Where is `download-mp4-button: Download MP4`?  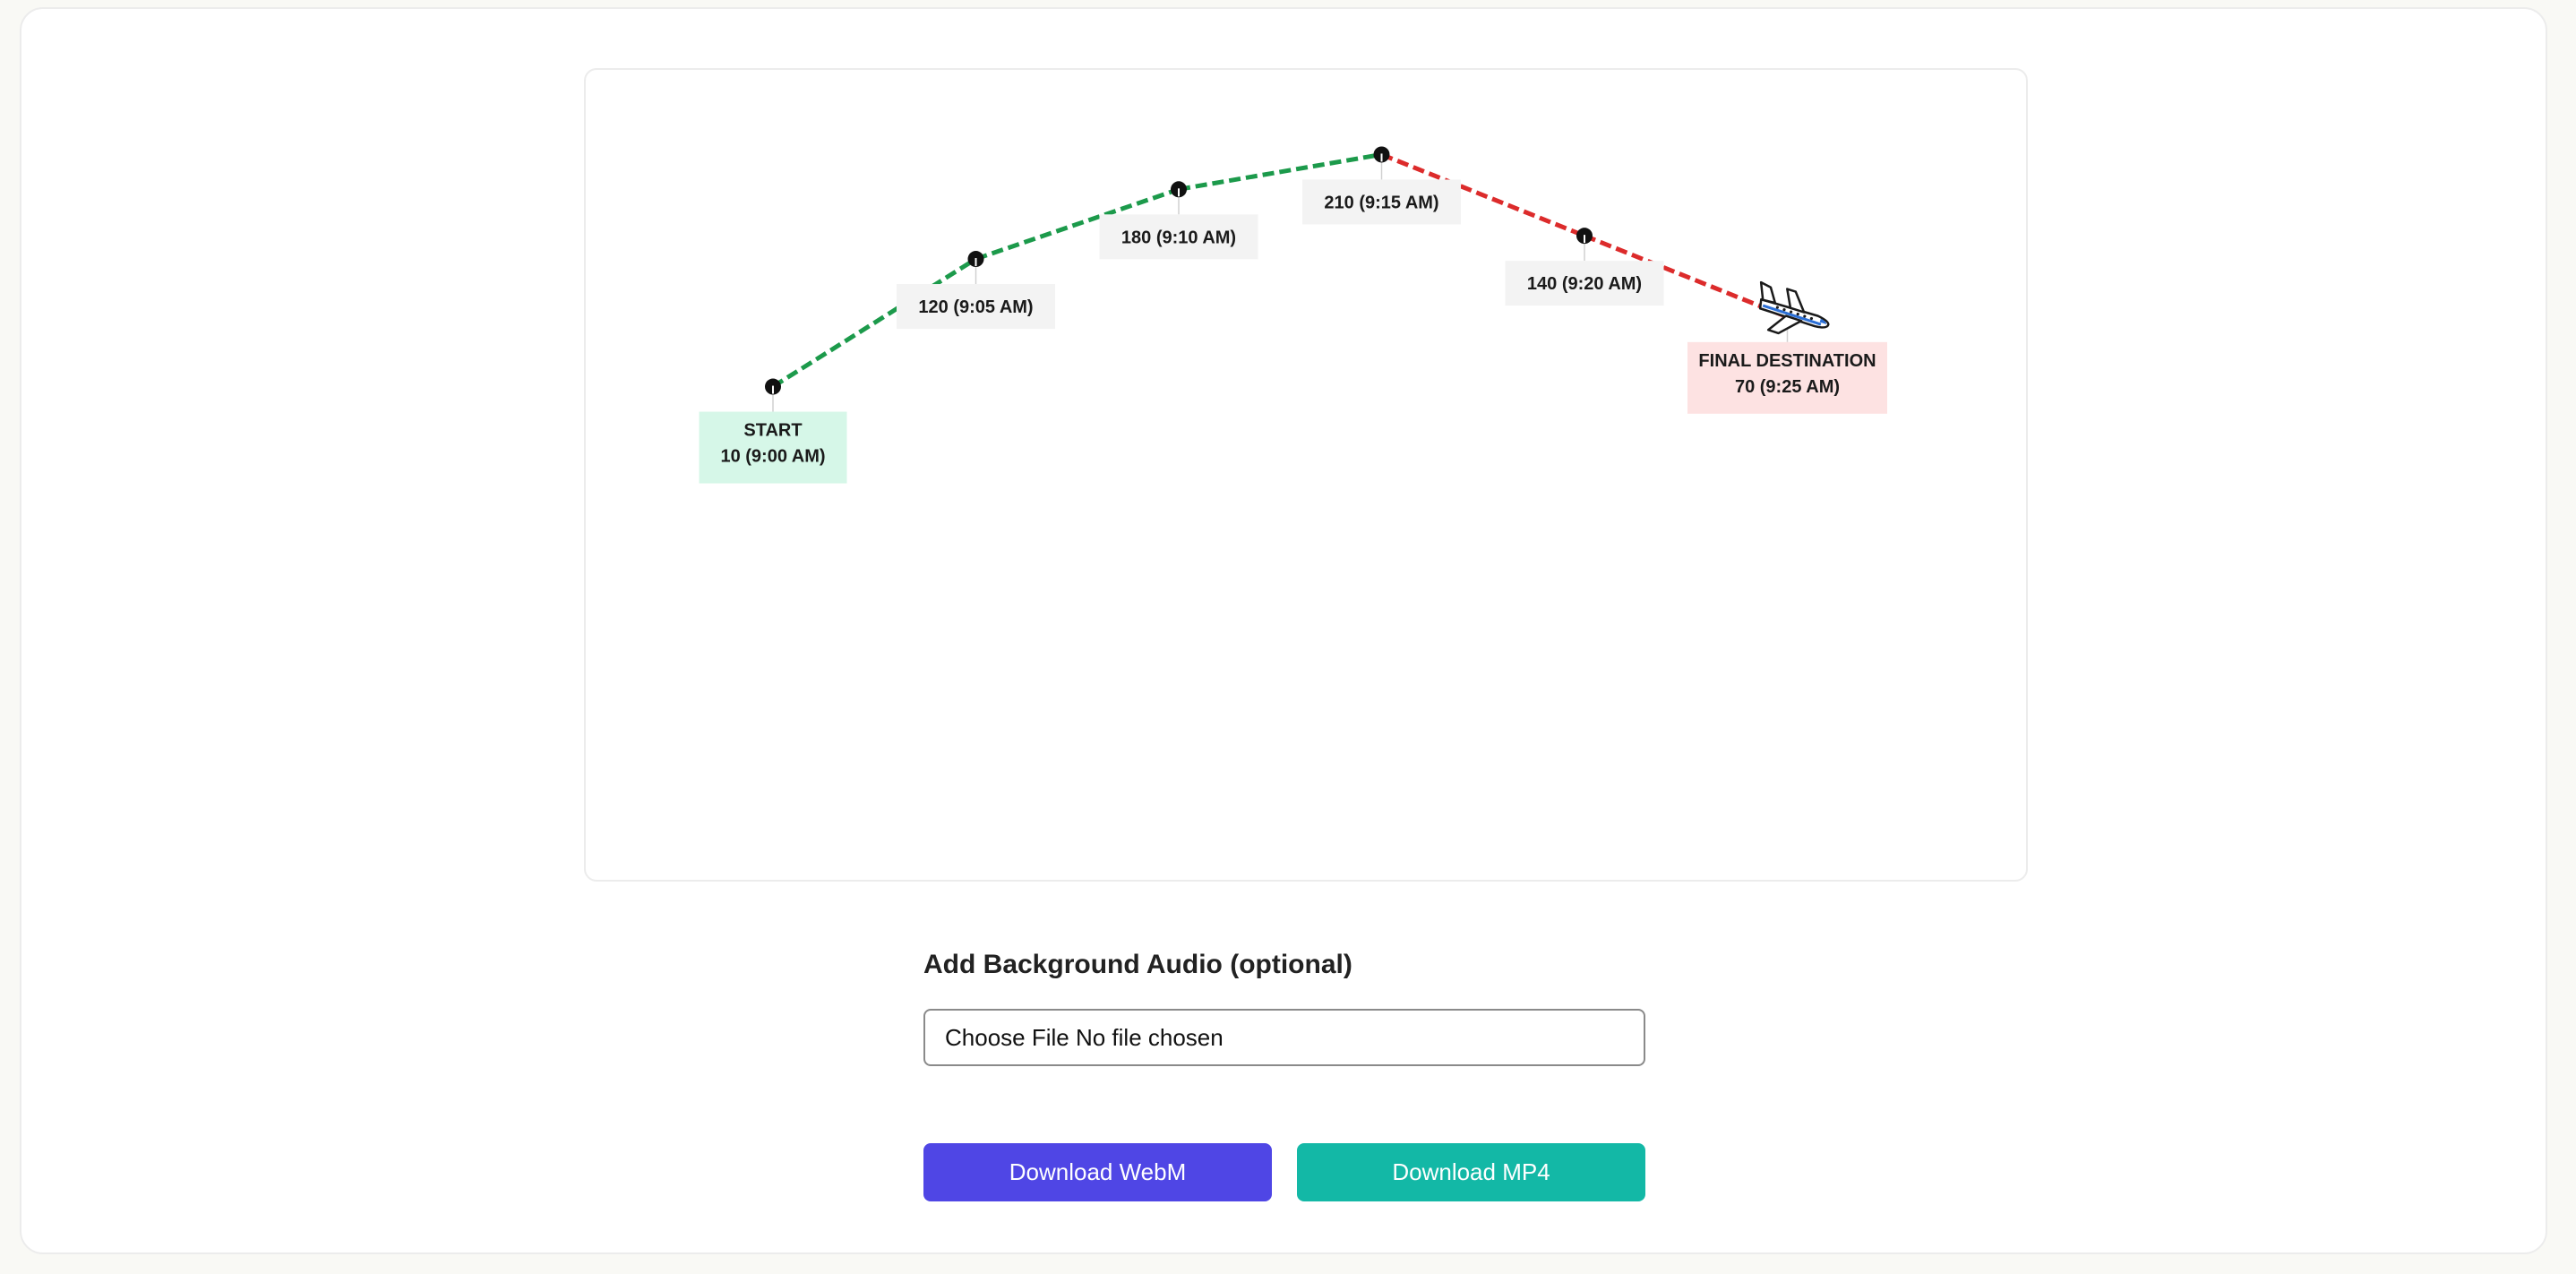 download-mp4-button: Download MP4 is located at coordinates (1471, 1172).